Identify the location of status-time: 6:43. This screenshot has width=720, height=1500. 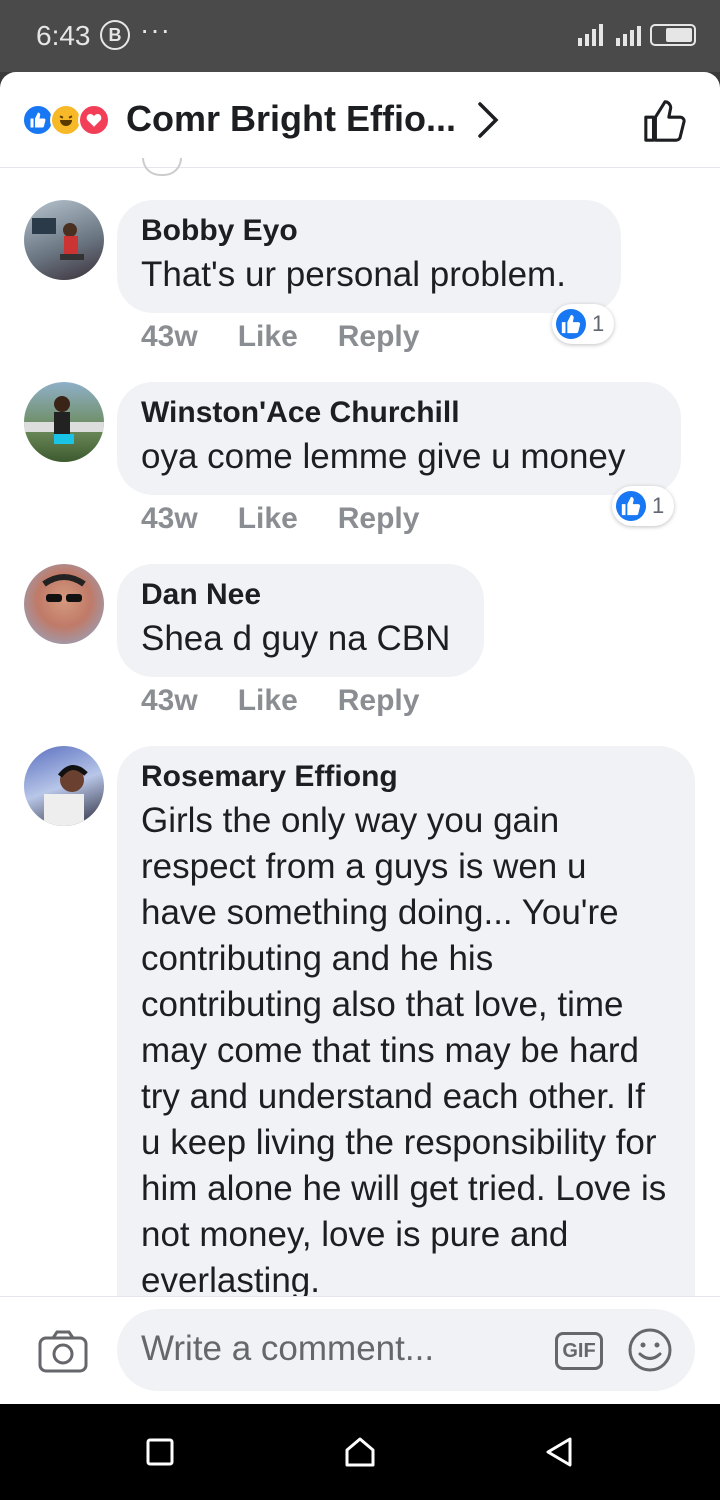
(63, 35).